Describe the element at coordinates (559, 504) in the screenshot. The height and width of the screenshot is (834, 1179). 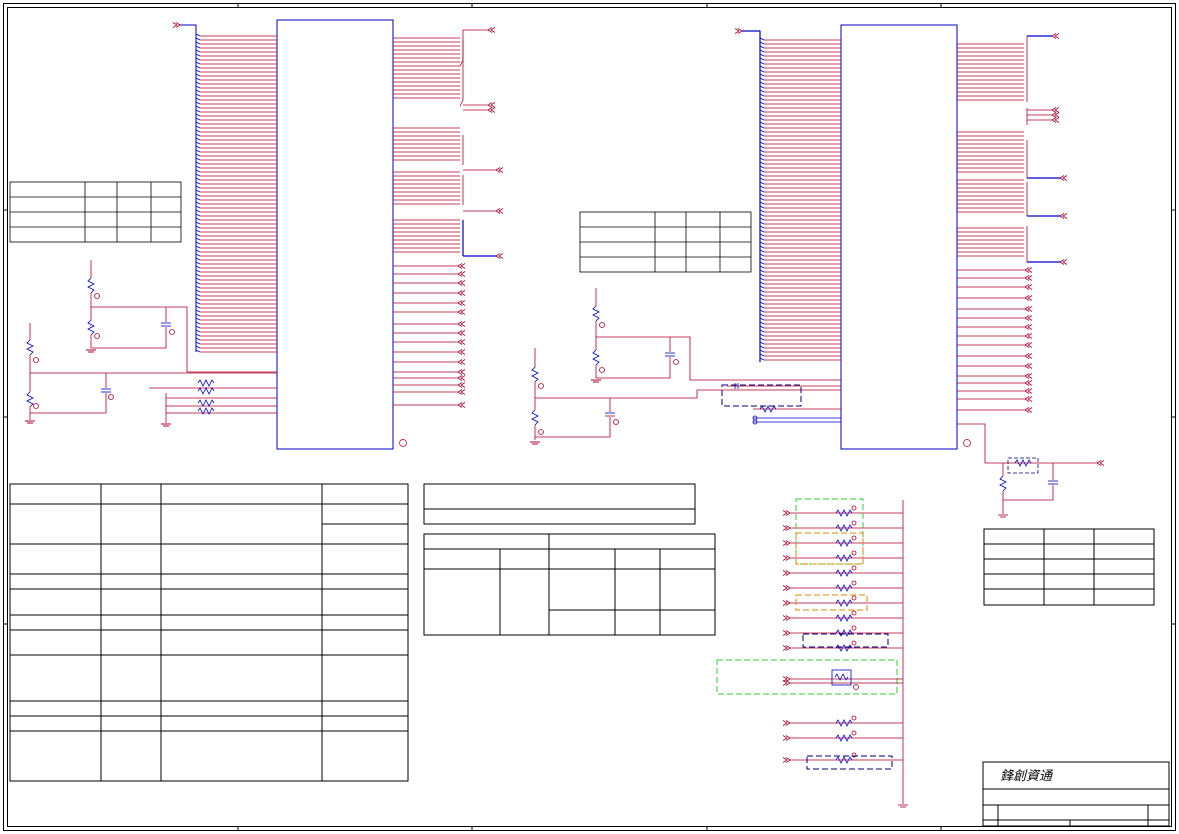
I see `note-table` at that location.